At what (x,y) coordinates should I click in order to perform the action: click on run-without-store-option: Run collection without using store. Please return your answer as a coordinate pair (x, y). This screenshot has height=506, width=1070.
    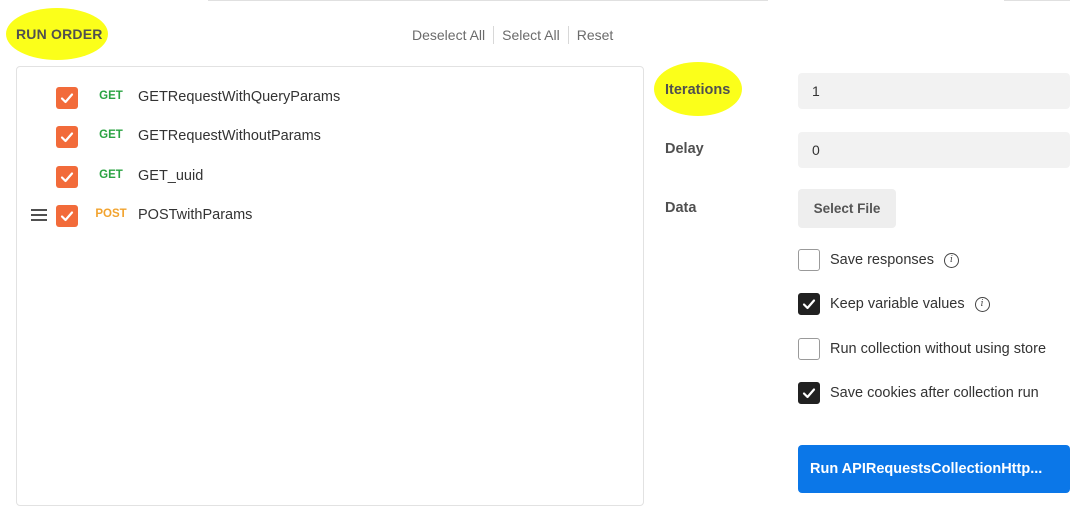
    Looking at the image, I should click on (922, 349).